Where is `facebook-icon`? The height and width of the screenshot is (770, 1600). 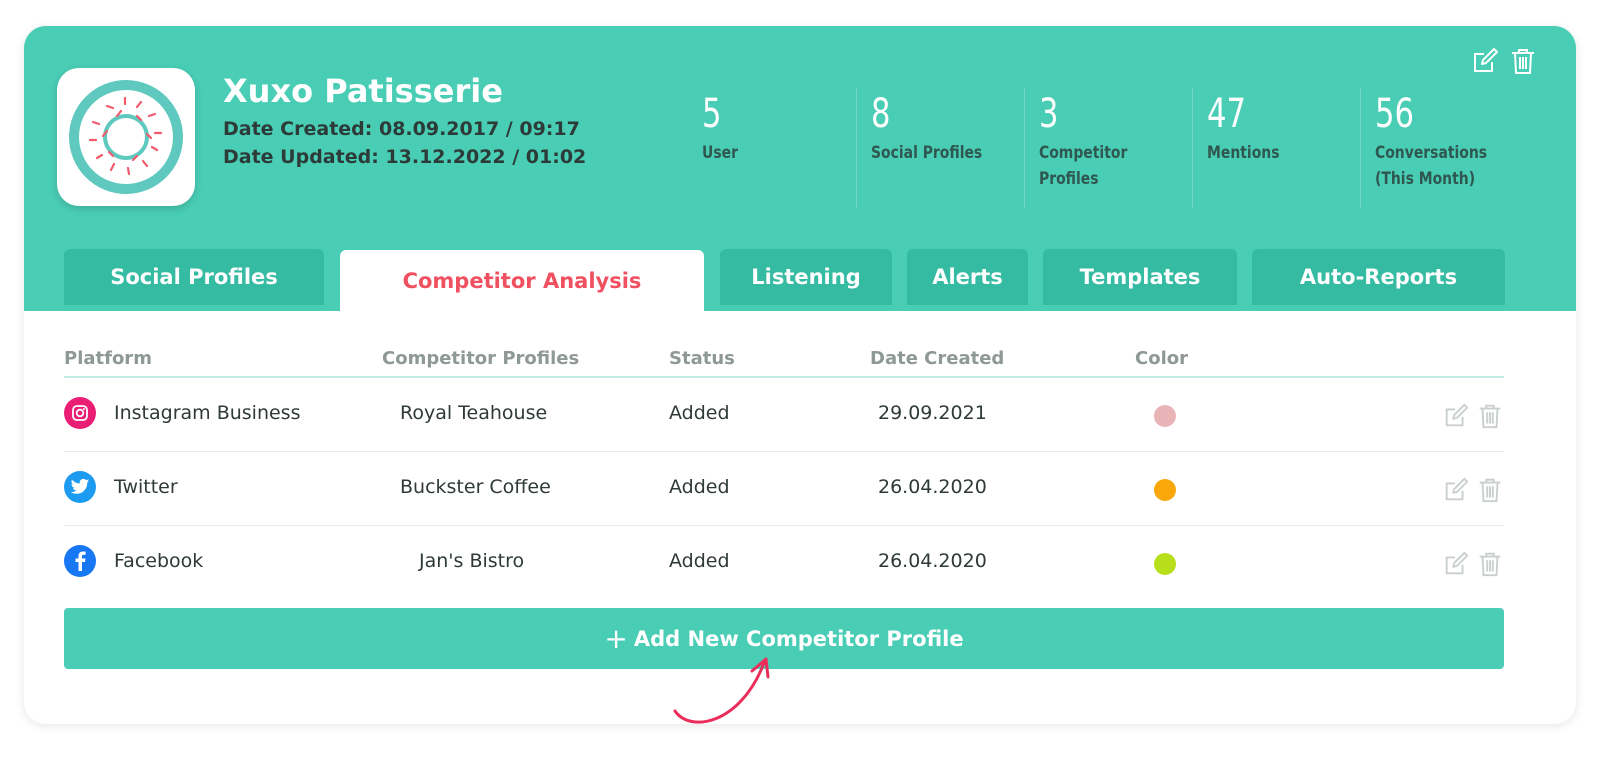
facebook-icon is located at coordinates (80, 561).